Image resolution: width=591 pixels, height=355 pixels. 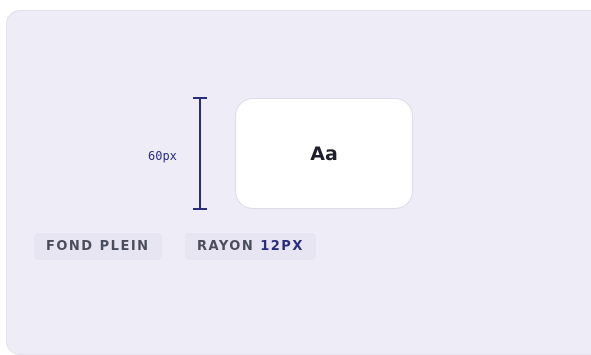 What do you see at coordinates (200, 153) in the screenshot?
I see `height-dimension-line` at bounding box center [200, 153].